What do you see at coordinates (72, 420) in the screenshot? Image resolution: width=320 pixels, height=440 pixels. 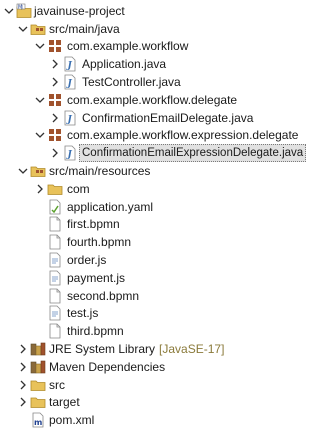 I see `tree-item-label: pom.xml` at bounding box center [72, 420].